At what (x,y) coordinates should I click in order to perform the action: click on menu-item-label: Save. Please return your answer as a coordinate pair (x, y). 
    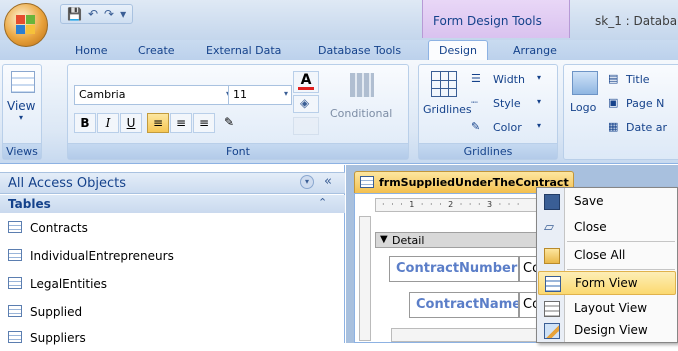
    Looking at the image, I should click on (589, 201).